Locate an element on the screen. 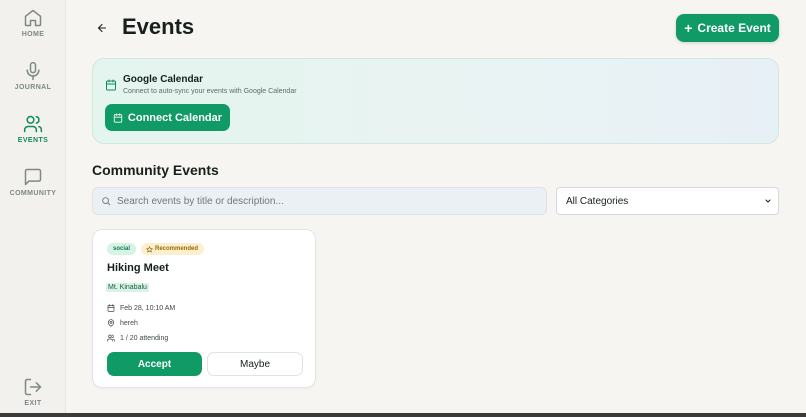 The image size is (806, 417). recommended-label: Recommended is located at coordinates (177, 249).